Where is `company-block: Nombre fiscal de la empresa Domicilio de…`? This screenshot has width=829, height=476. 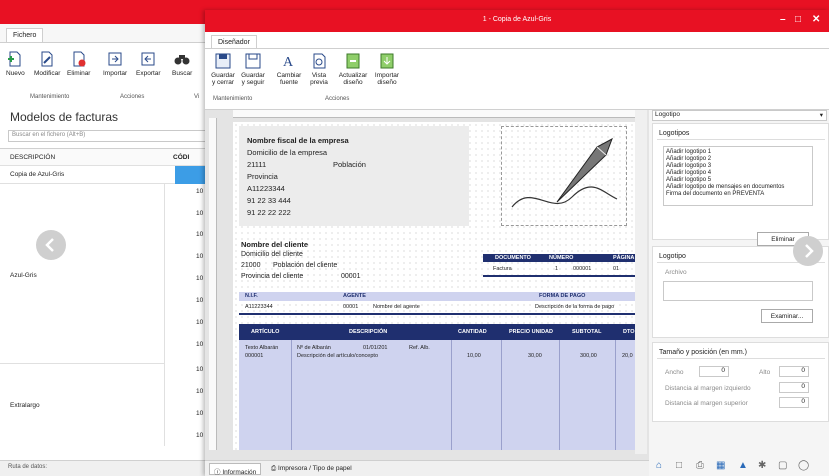 company-block: Nombre fiscal de la empresa Domicilio de… is located at coordinates (354, 176).